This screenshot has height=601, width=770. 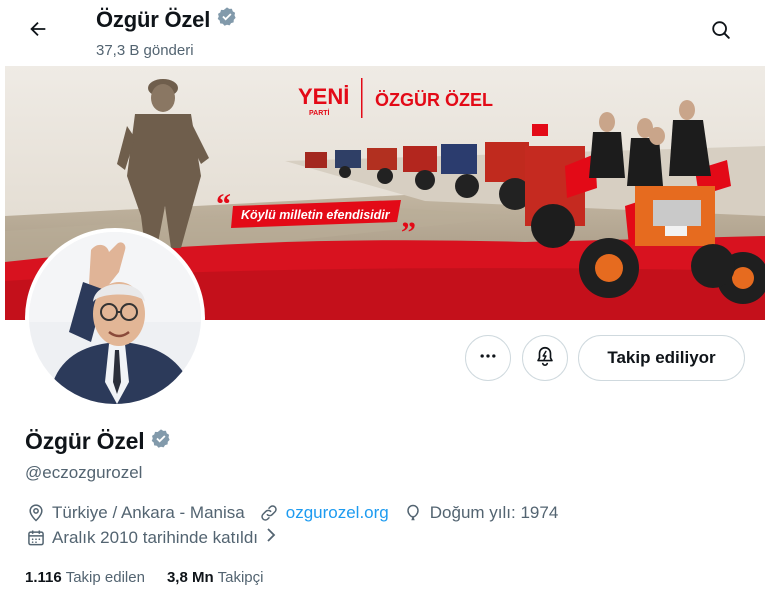 I want to click on more-icon, so click(x=488, y=358).